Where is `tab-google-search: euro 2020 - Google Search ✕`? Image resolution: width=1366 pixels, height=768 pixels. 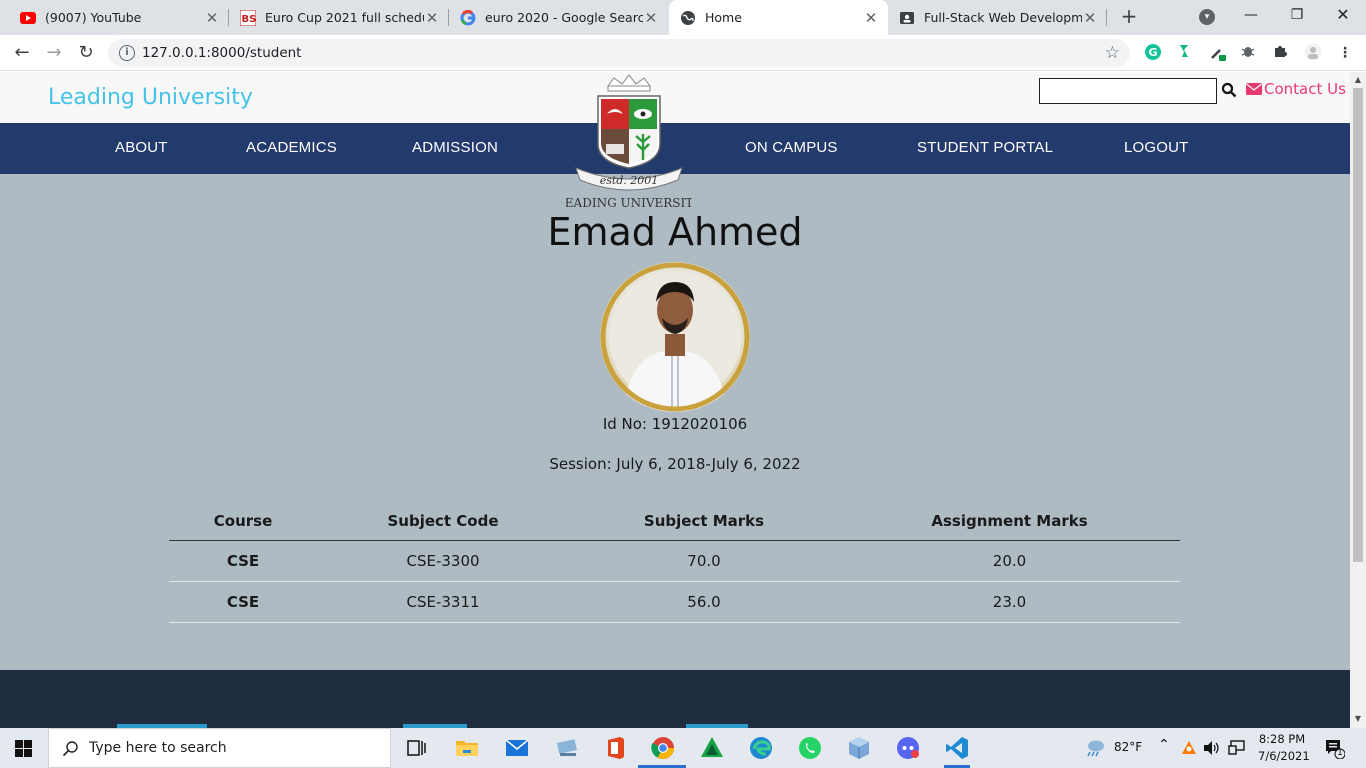 tab-google-search: euro 2020 - Google Search ✕ is located at coordinates (558, 17).